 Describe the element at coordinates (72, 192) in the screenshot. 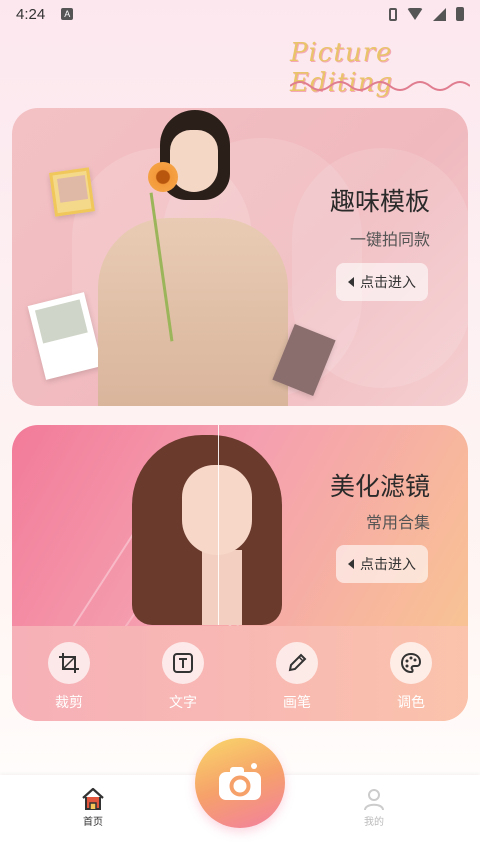

I see `sticker-photo` at that location.